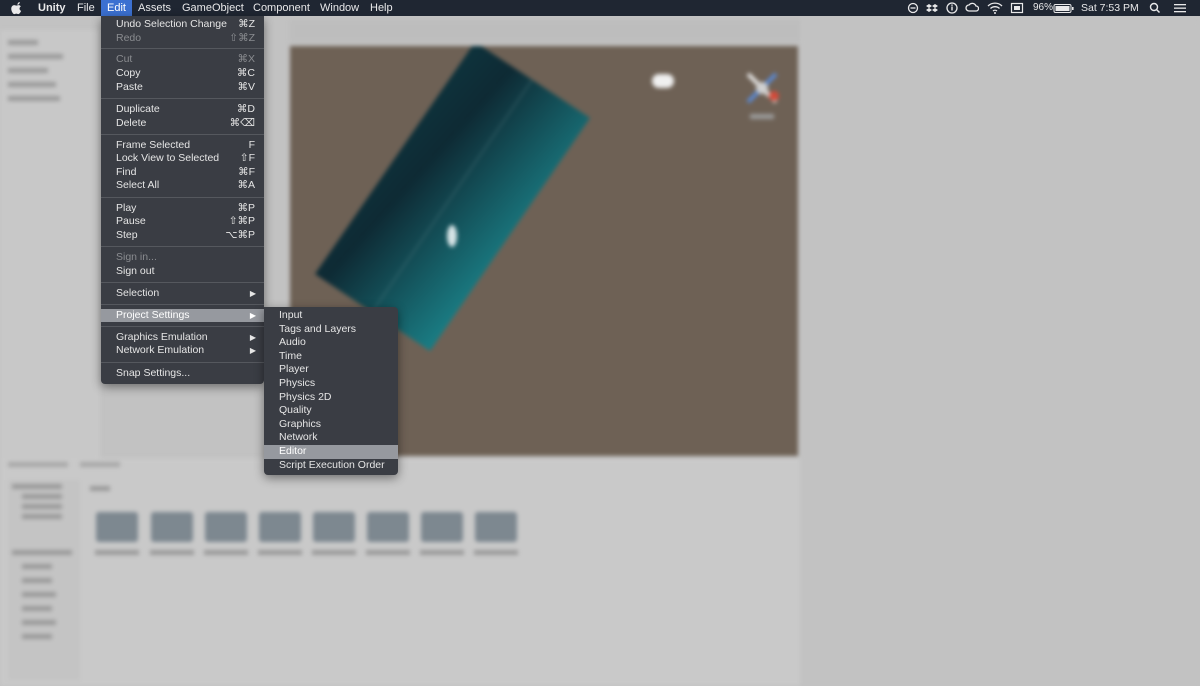 The width and height of the screenshot is (1200, 686). I want to click on menu-item-delete: Delete ⌘⌫, so click(182, 124).